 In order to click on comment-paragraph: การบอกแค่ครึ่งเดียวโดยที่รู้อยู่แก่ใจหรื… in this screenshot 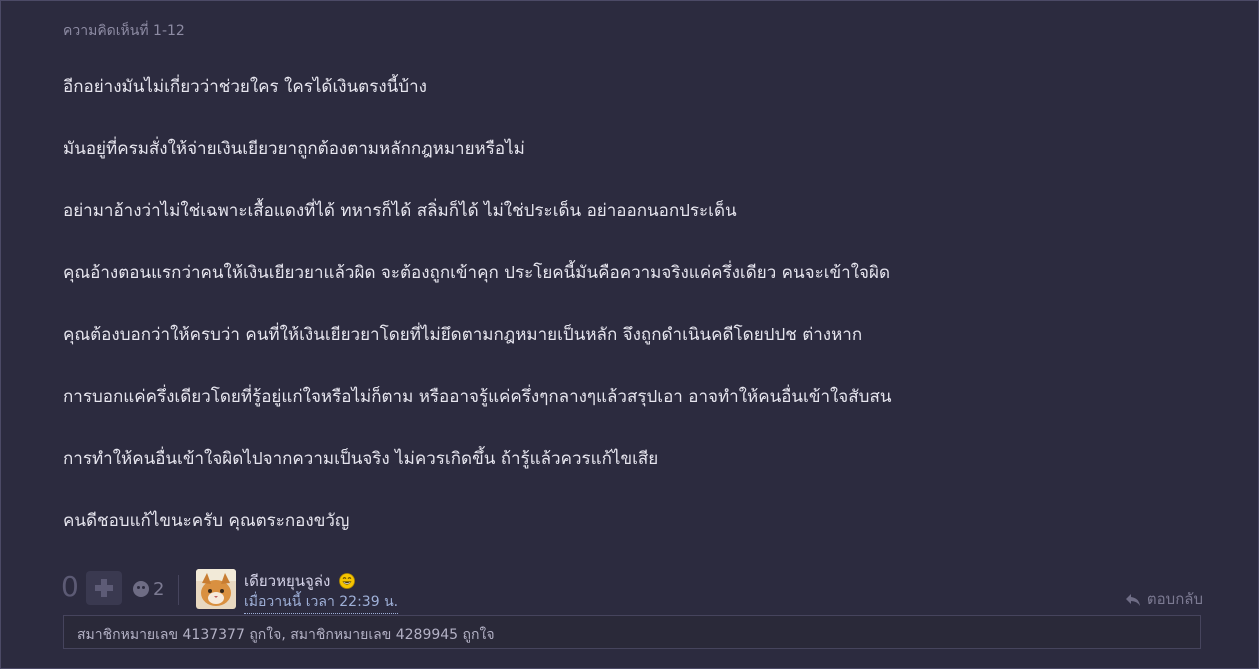, I will do `click(477, 397)`.